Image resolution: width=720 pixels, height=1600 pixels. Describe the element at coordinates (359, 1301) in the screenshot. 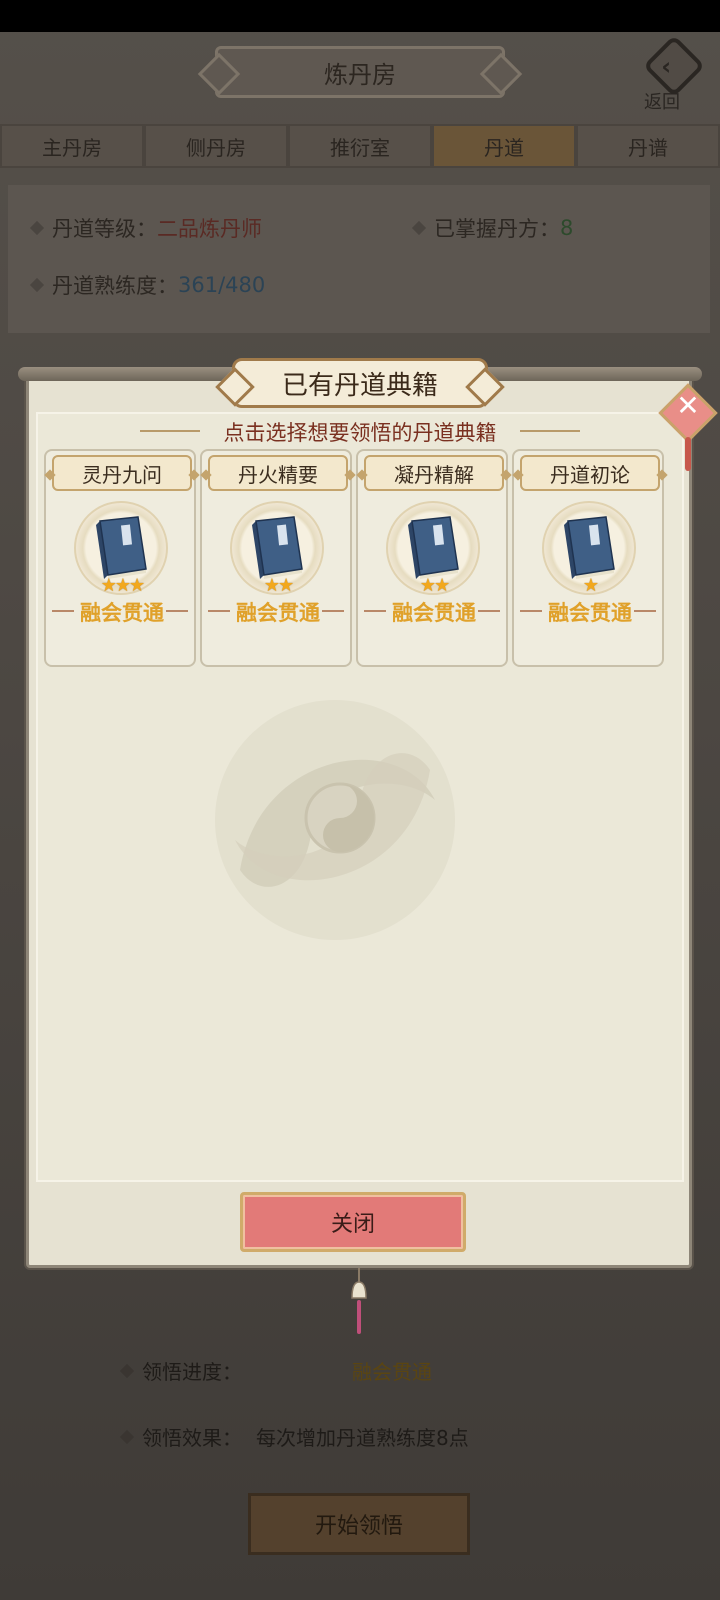

I see `bell-pendant-icon` at that location.